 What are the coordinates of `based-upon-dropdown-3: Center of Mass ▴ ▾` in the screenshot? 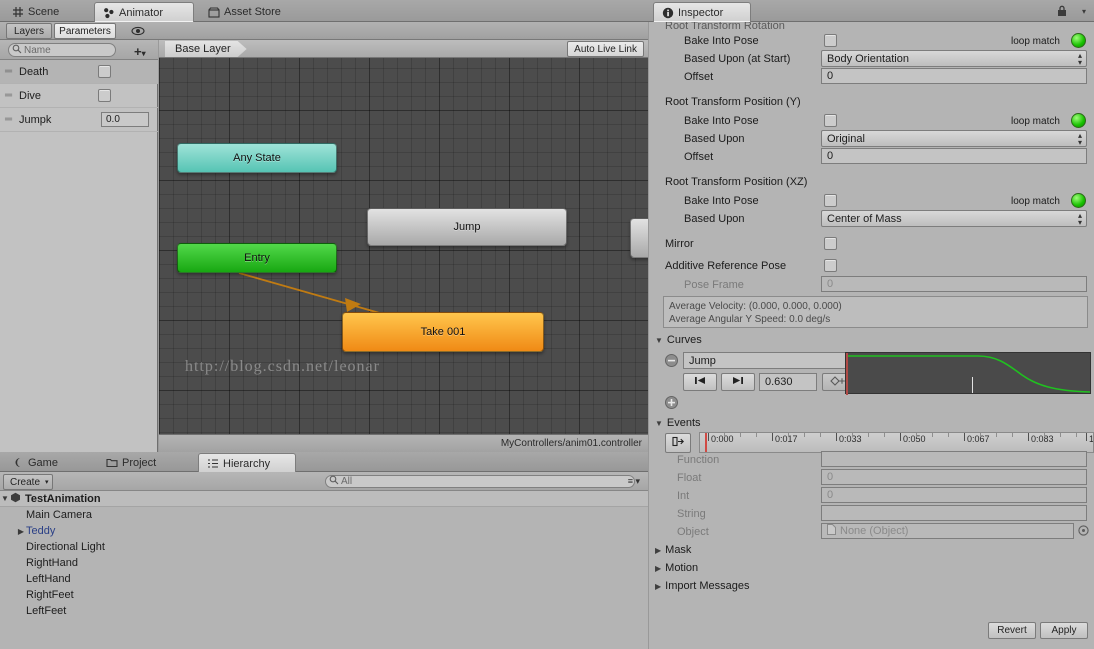 It's located at (954, 218).